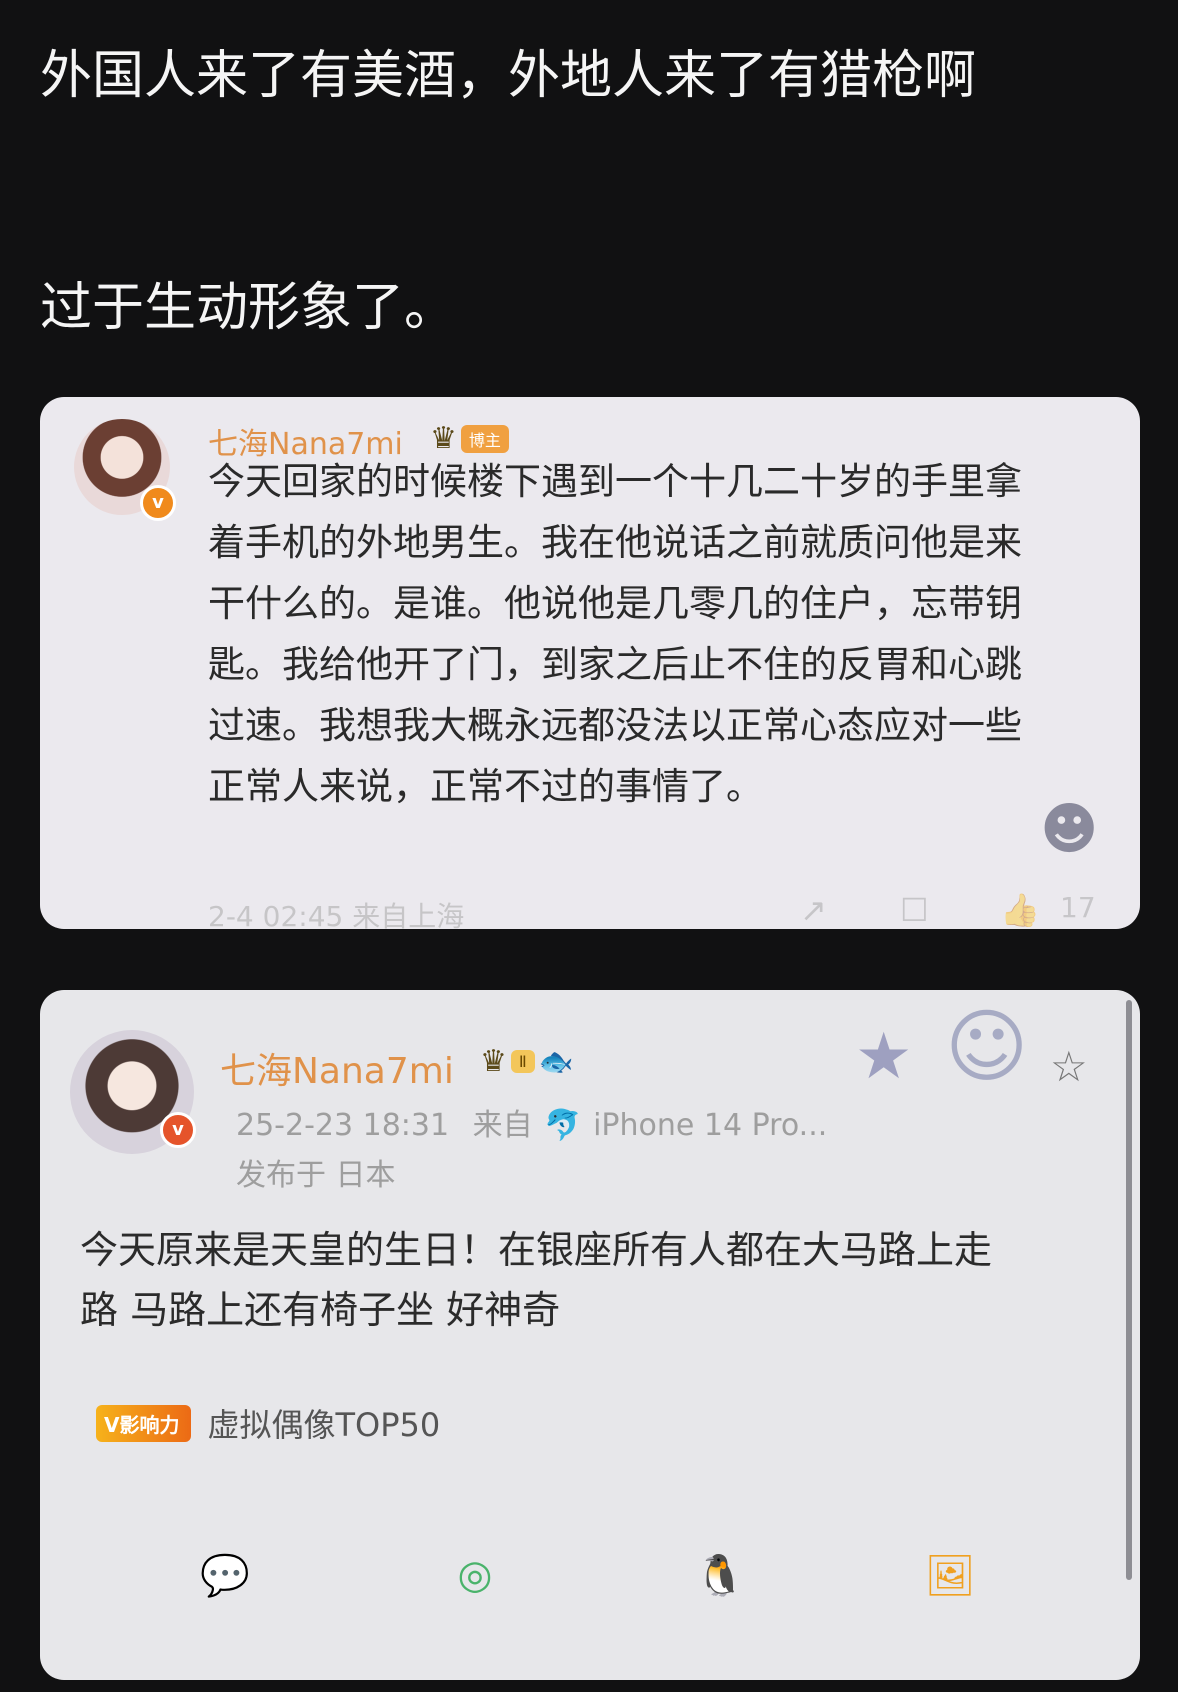  Describe the element at coordinates (1069, 829) in the screenshot. I see `sticker-icon: ☻` at that location.